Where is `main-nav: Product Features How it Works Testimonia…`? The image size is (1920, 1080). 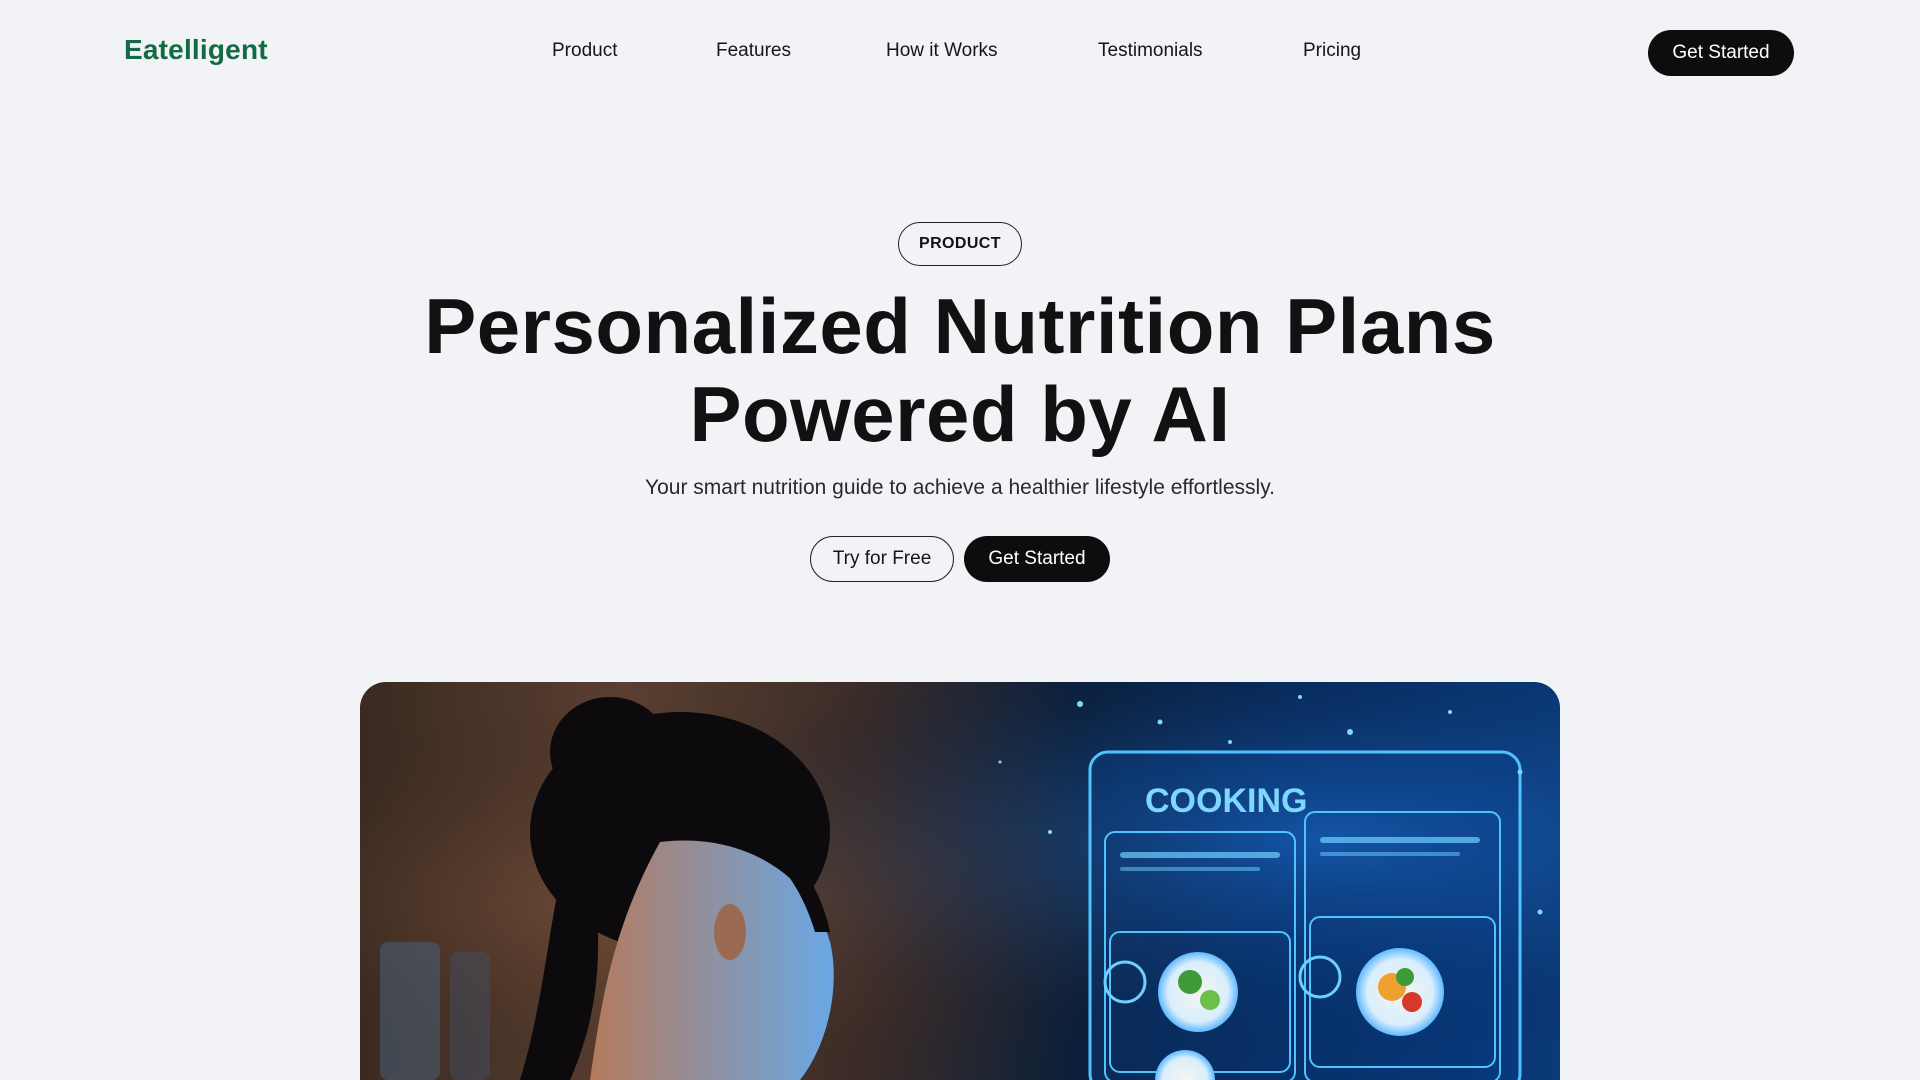 main-nav: Product Features How it Works Testimonia… is located at coordinates (960, 52).